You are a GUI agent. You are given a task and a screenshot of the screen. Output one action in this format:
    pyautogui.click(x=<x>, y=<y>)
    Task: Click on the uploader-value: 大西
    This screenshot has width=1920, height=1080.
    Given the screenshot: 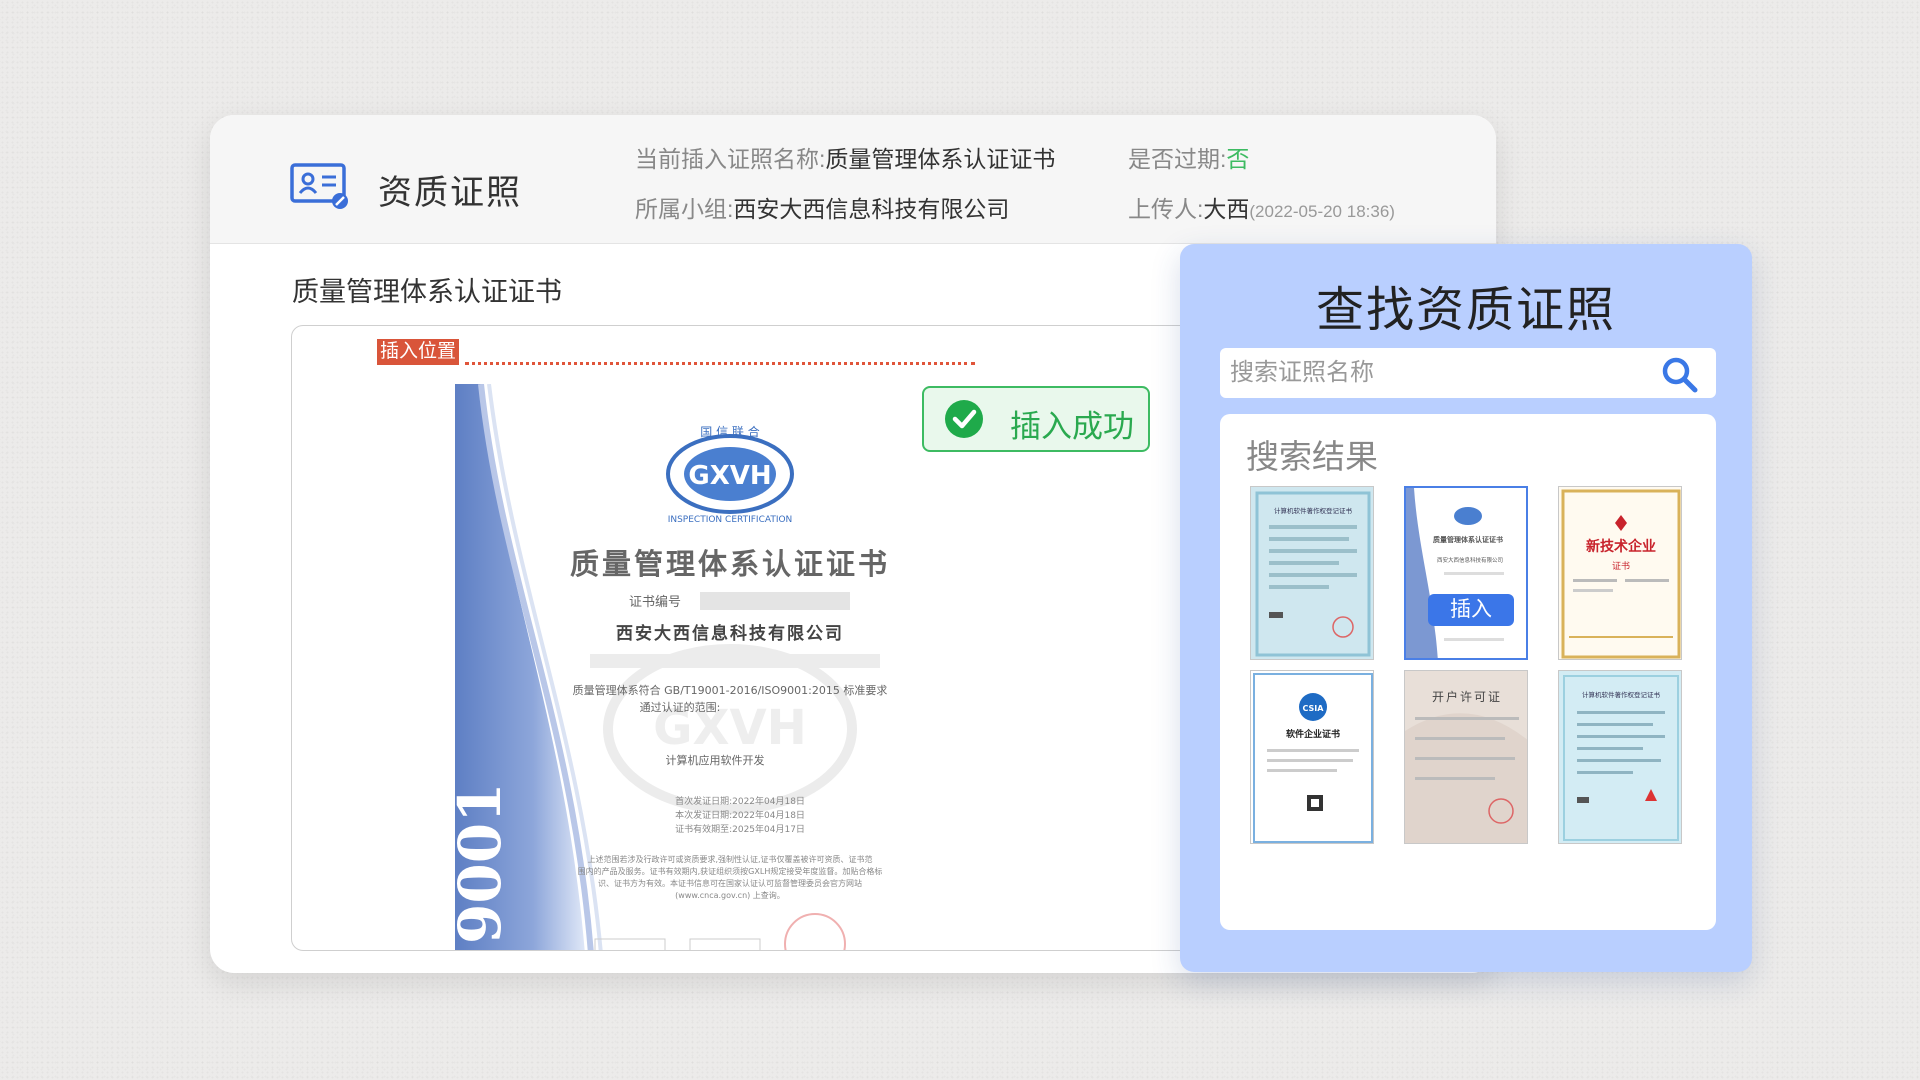 What is the action you would take?
    pyautogui.click(x=1226, y=209)
    